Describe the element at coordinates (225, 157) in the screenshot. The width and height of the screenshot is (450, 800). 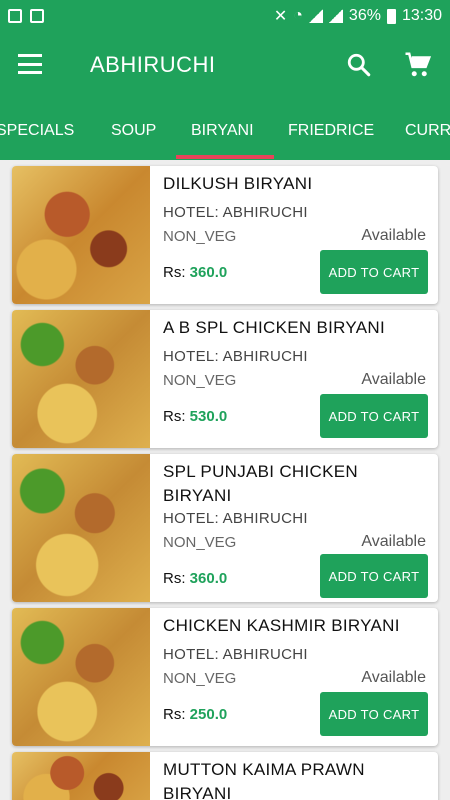
I see `tab-indicator` at that location.